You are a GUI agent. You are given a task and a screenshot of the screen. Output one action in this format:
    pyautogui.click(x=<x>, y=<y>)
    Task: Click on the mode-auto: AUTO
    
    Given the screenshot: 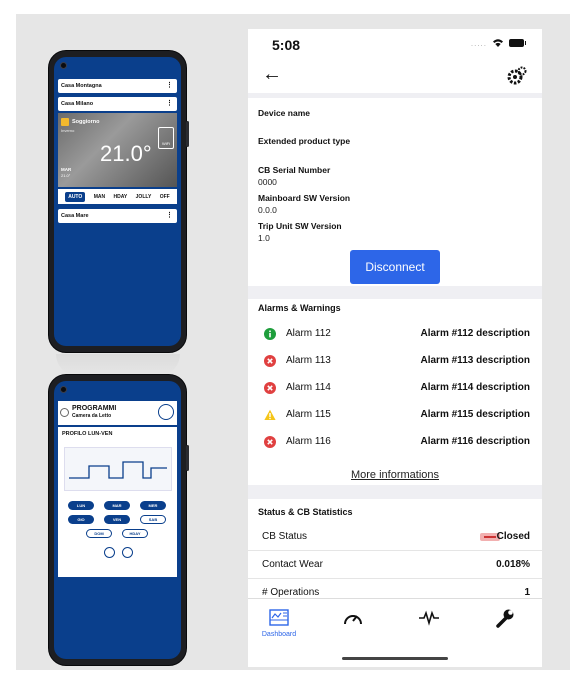 What is the action you would take?
    pyautogui.click(x=75, y=196)
    